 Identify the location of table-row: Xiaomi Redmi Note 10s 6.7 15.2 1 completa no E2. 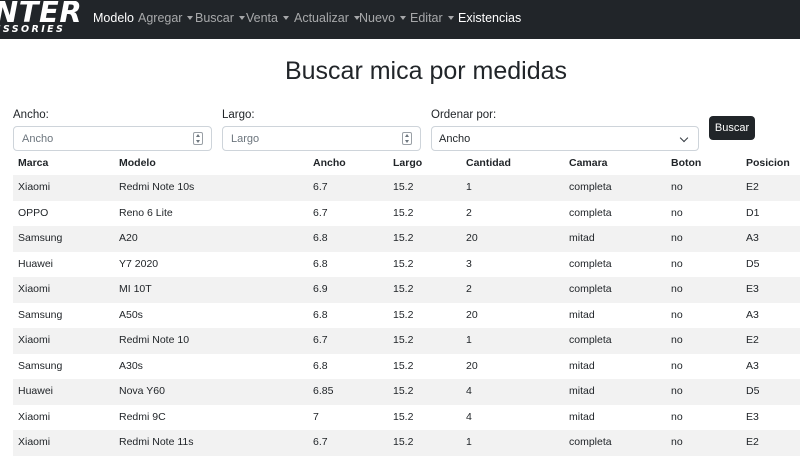
(406, 188).